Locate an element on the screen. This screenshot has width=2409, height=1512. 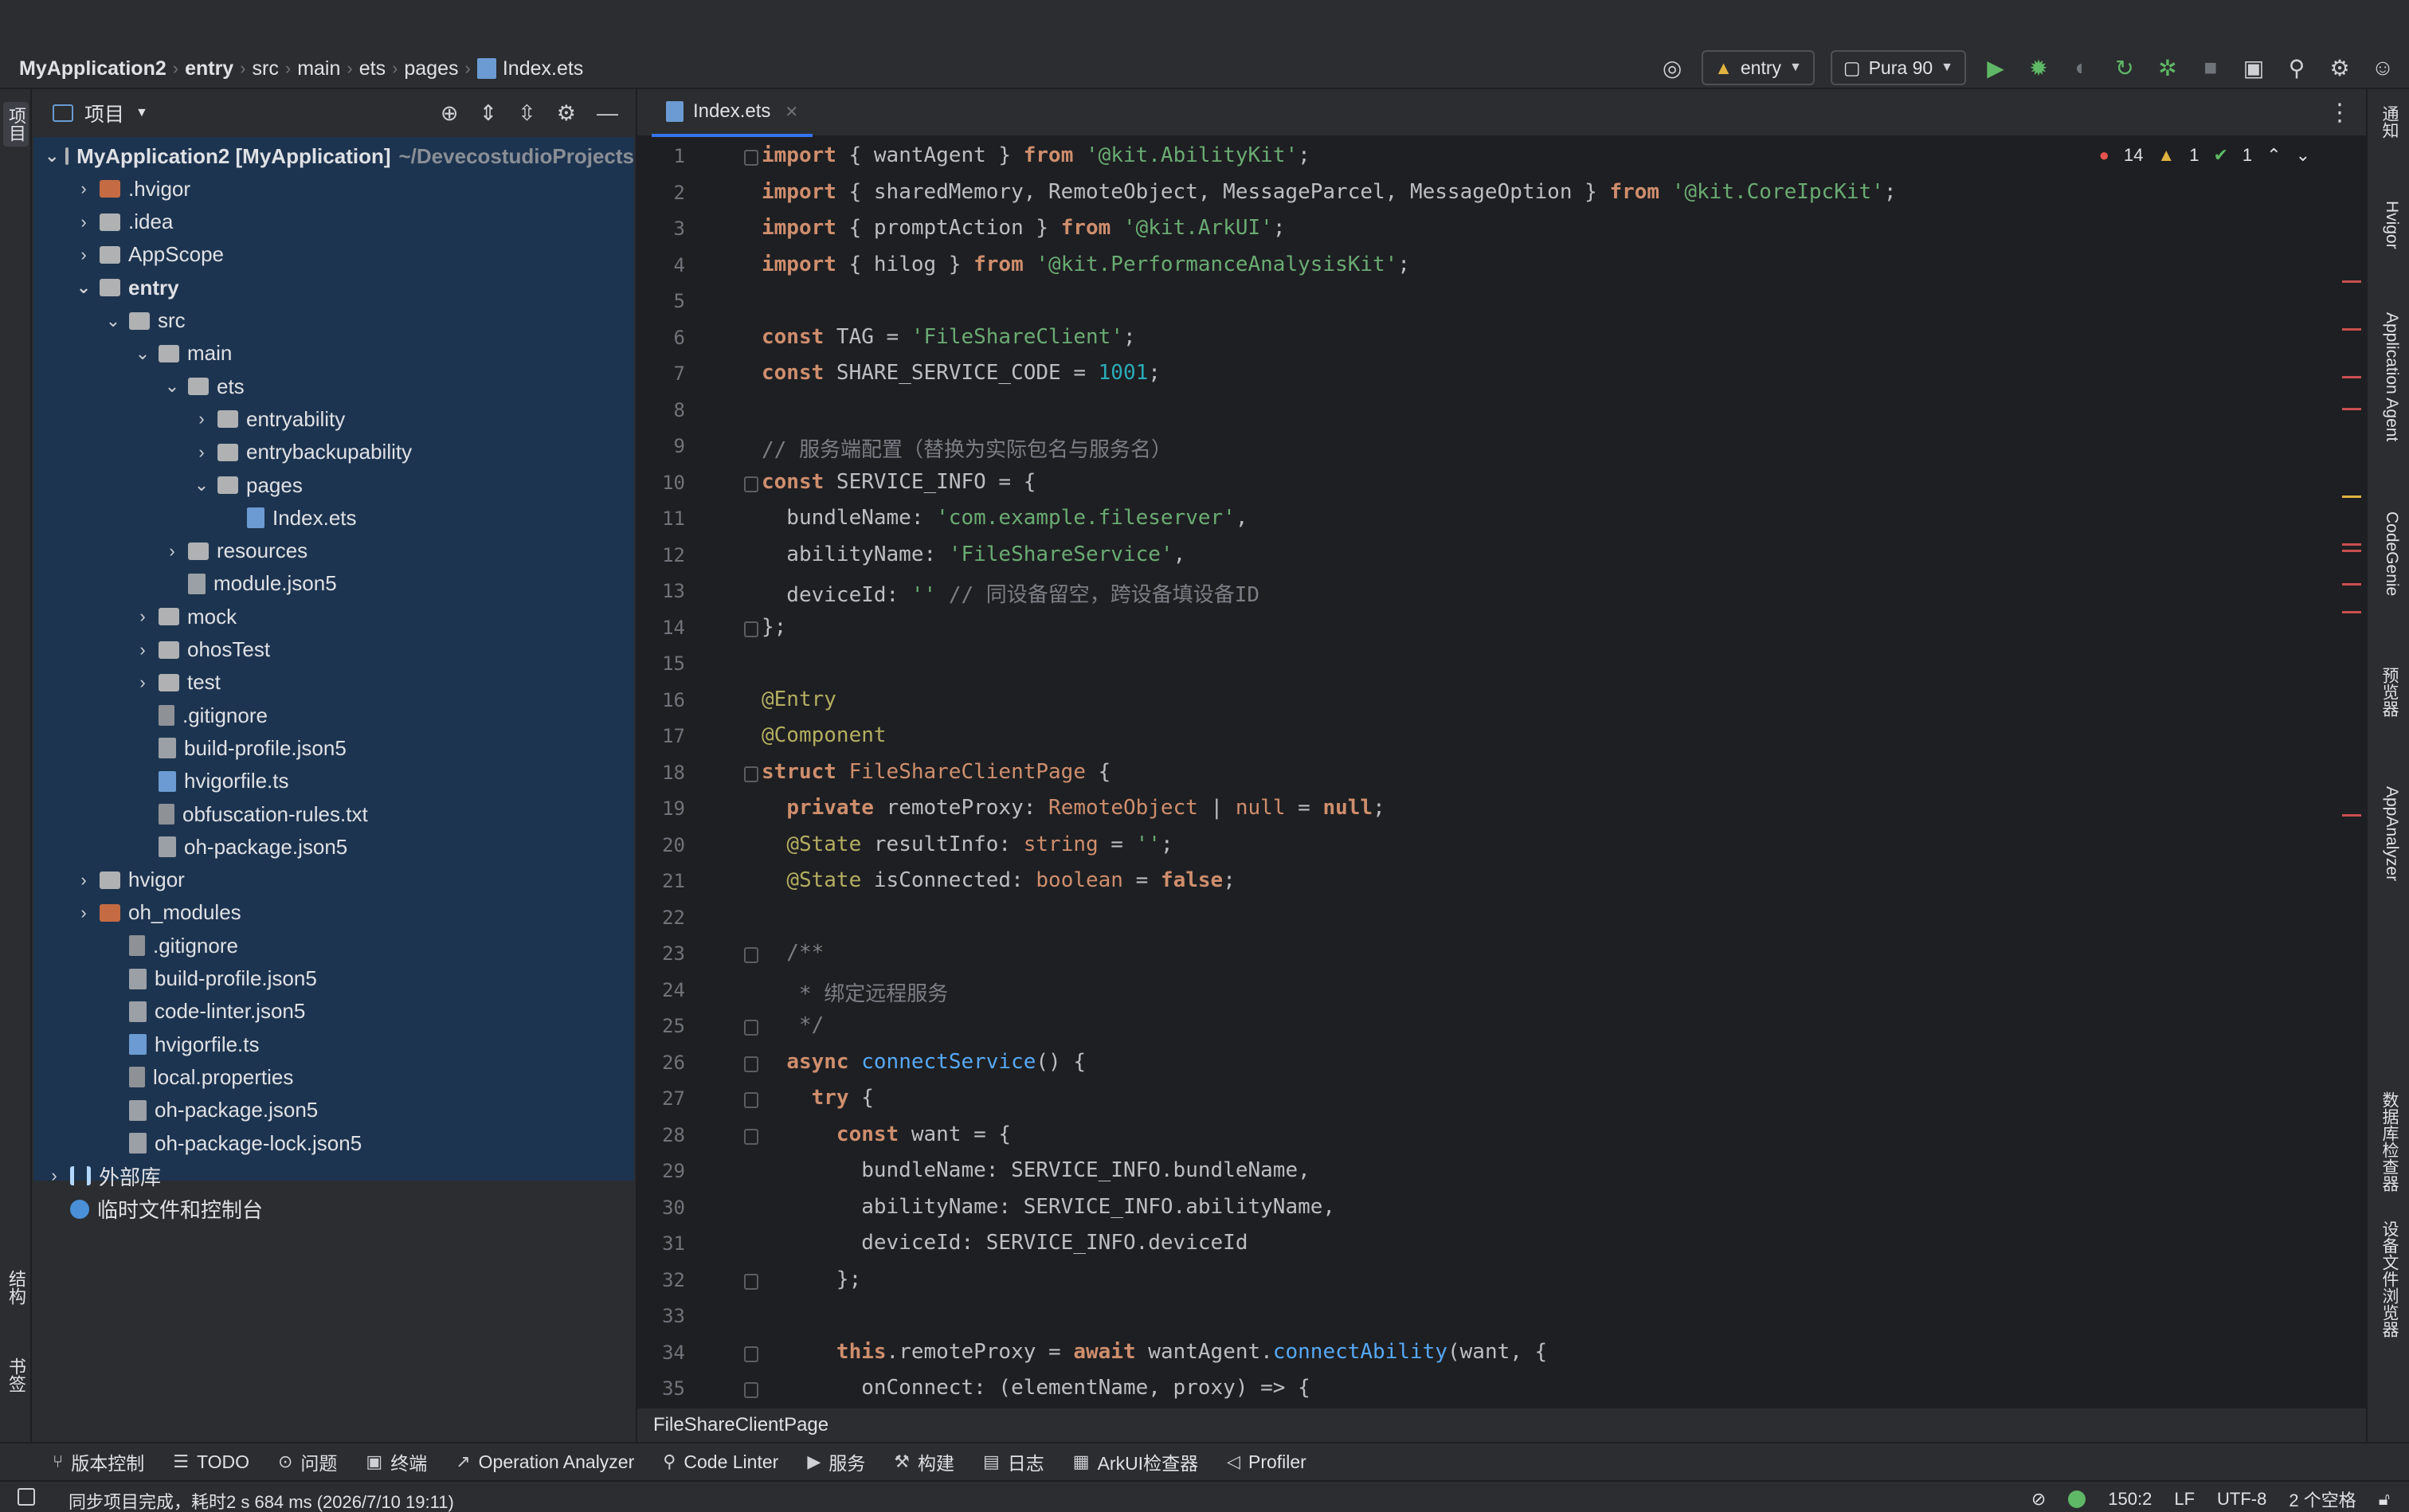
tree-item: ⌄ ets is located at coordinates (333, 386).